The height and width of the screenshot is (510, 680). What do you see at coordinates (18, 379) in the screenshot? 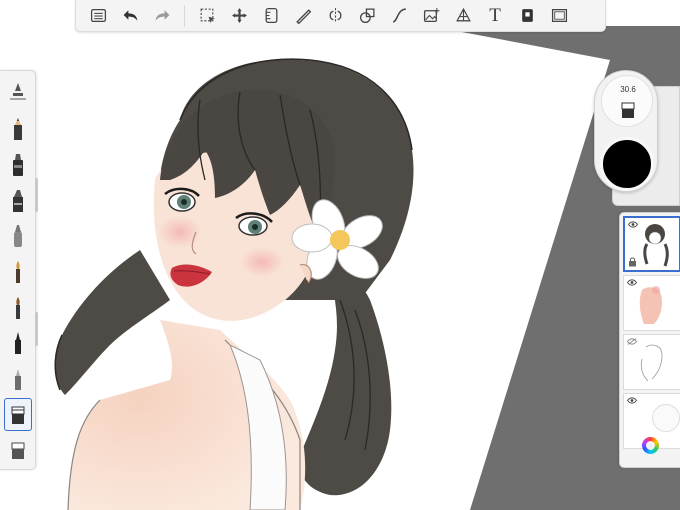
I see `brush-blender-icon` at bounding box center [18, 379].